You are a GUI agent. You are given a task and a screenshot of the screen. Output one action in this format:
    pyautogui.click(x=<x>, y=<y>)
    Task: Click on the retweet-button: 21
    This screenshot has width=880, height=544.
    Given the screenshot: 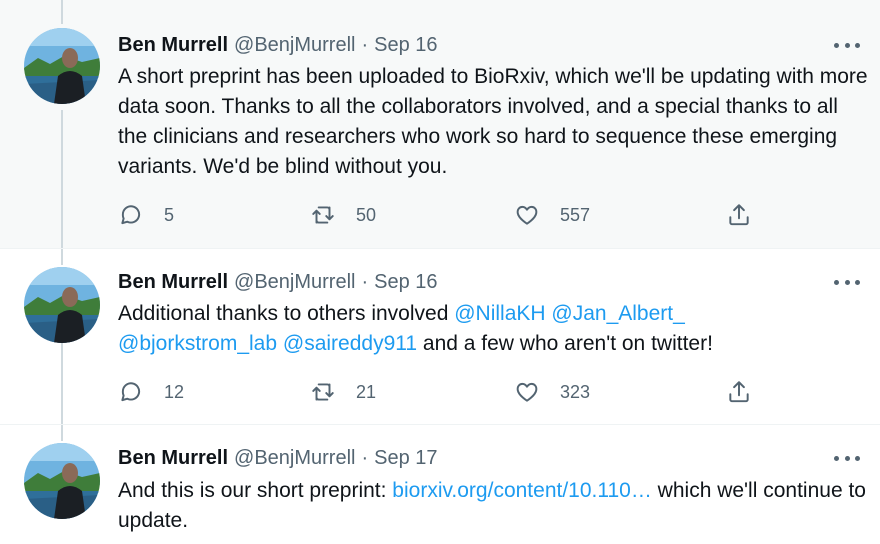 What is the action you would take?
    pyautogui.click(x=343, y=392)
    